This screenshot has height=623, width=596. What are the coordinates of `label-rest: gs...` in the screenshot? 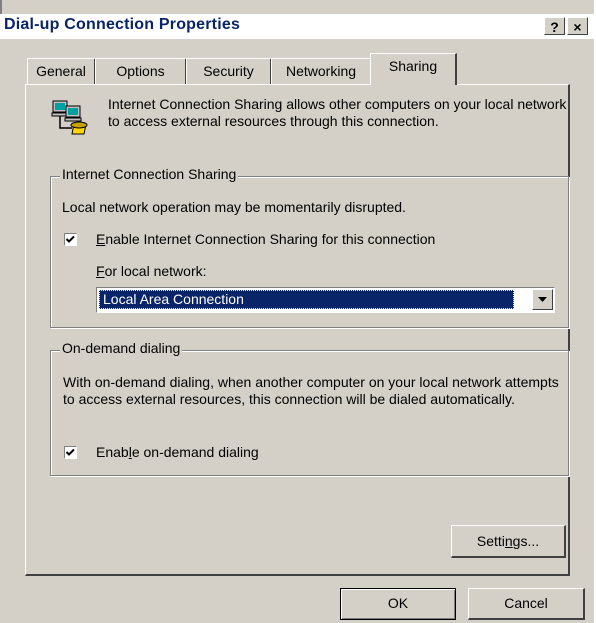 It's located at (526, 541).